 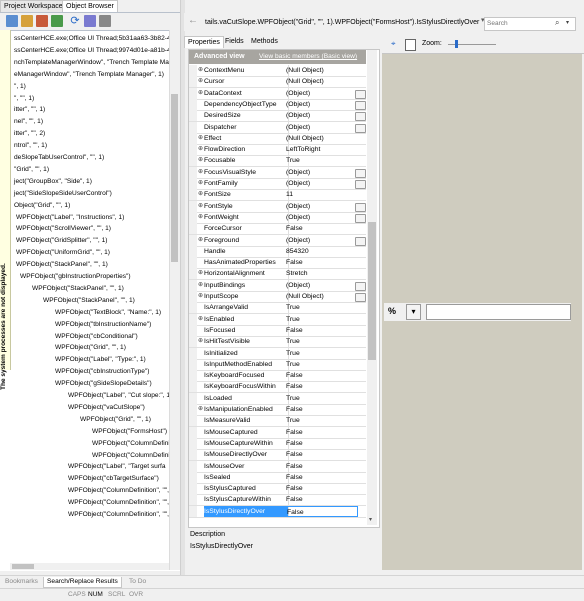 What do you see at coordinates (63, 228) in the screenshot?
I see `tree-node: WPFObject("ScrollViewer", "", 1)` at bounding box center [63, 228].